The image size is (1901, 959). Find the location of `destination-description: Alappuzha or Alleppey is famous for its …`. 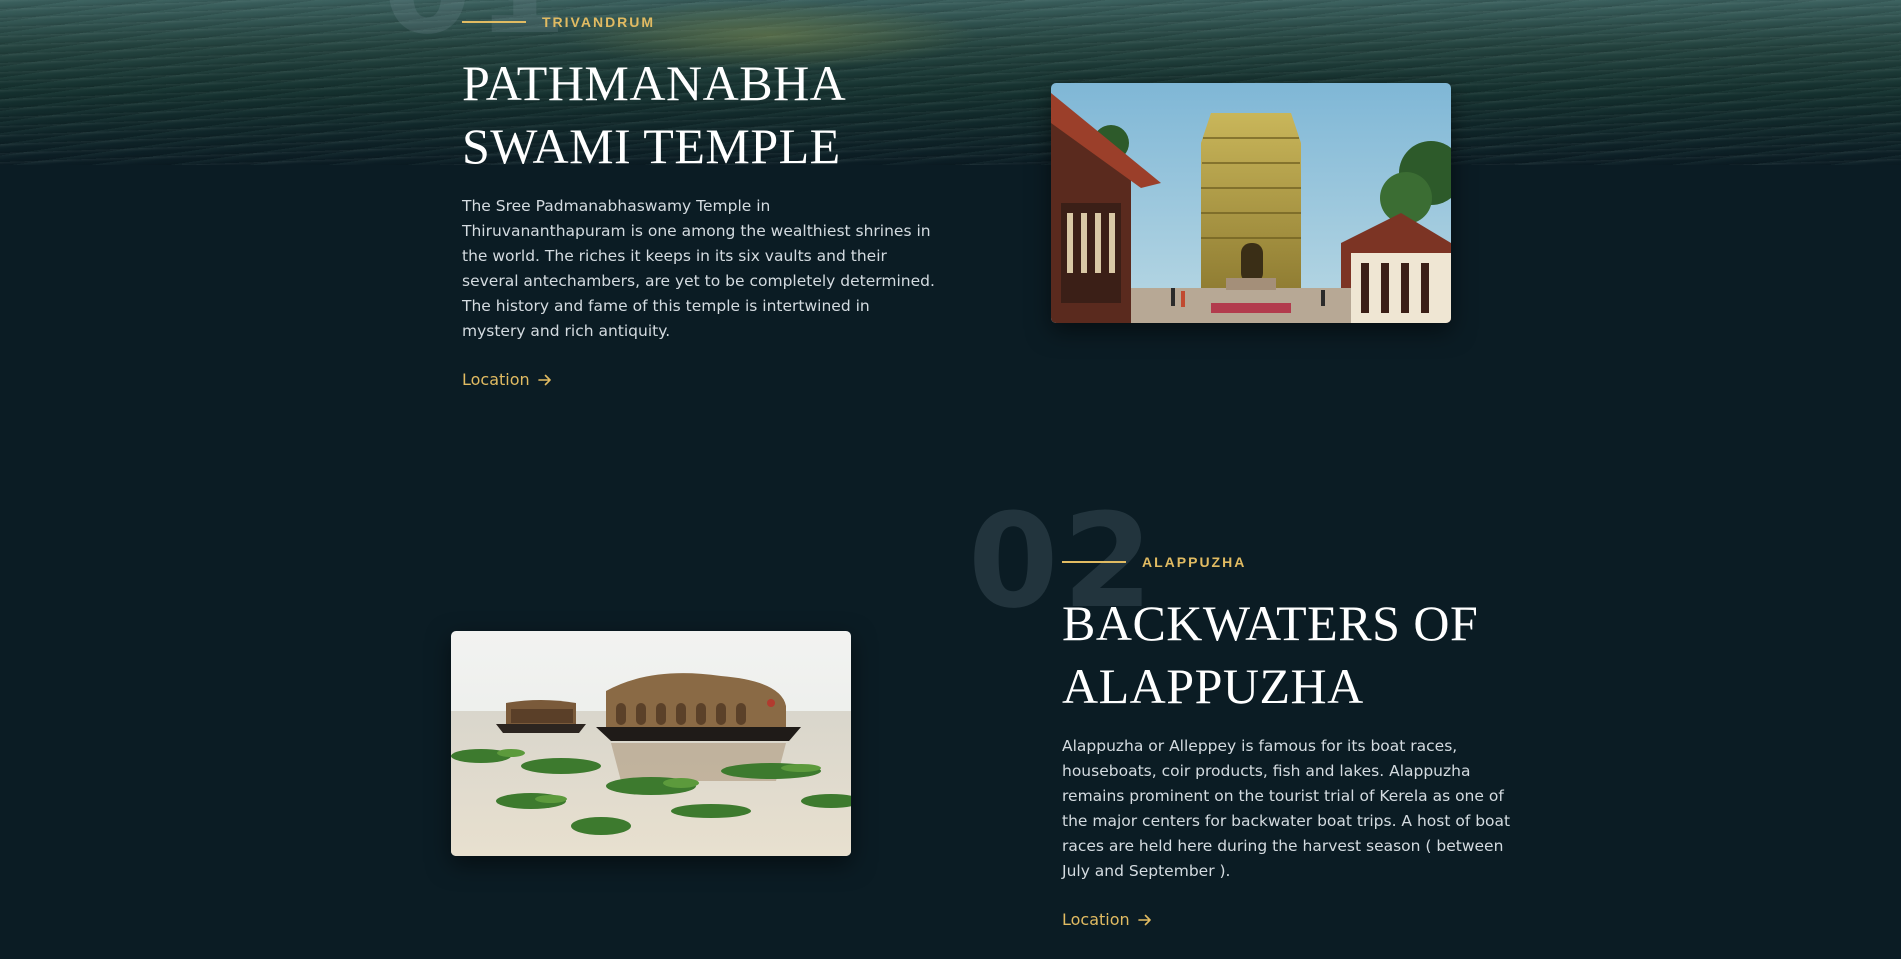

destination-description: Alappuzha or Alleppey is famous for its … is located at coordinates (1286, 808).